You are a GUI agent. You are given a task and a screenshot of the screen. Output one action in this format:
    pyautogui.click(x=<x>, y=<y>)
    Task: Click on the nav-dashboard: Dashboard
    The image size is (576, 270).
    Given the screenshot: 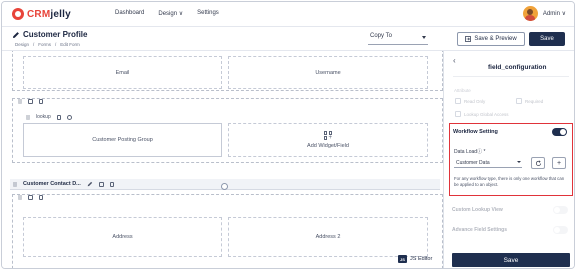 What is the action you would take?
    pyautogui.click(x=129, y=13)
    